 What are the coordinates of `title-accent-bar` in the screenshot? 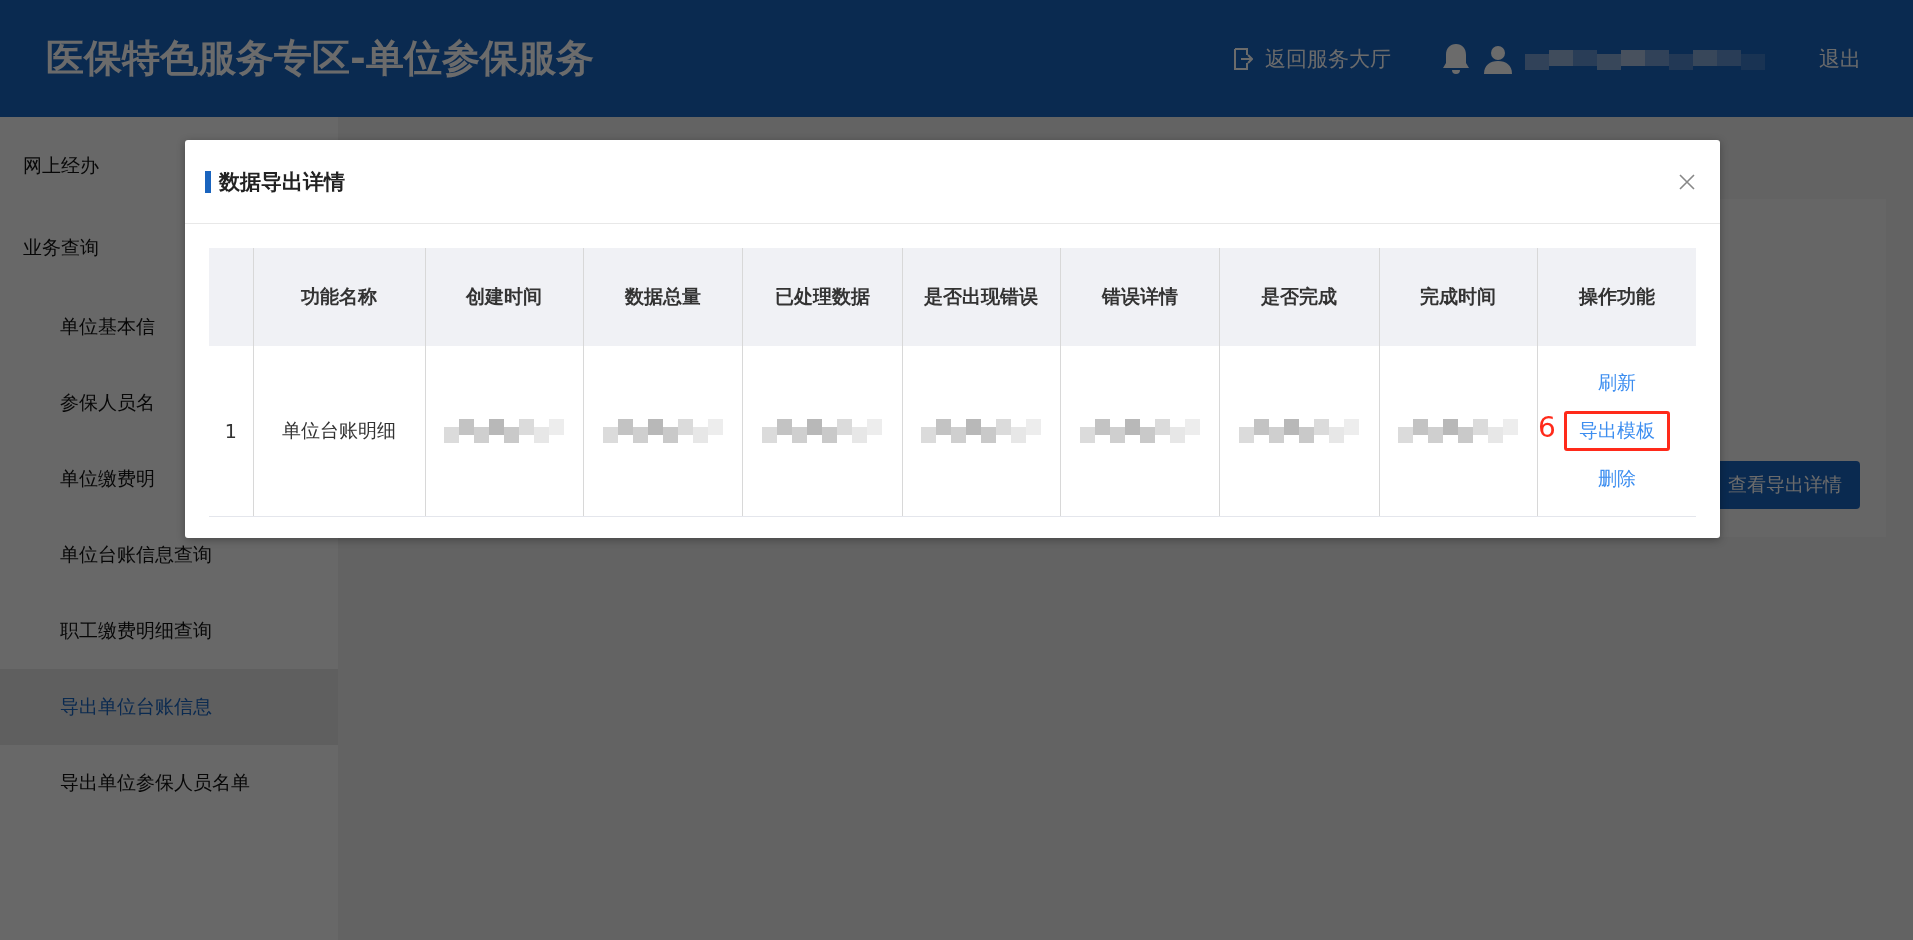 It's located at (208, 181).